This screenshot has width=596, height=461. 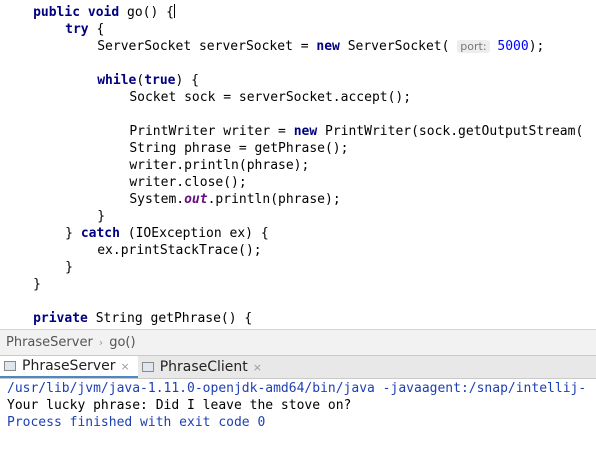 I want to click on code-line: try {, so click(x=84, y=29).